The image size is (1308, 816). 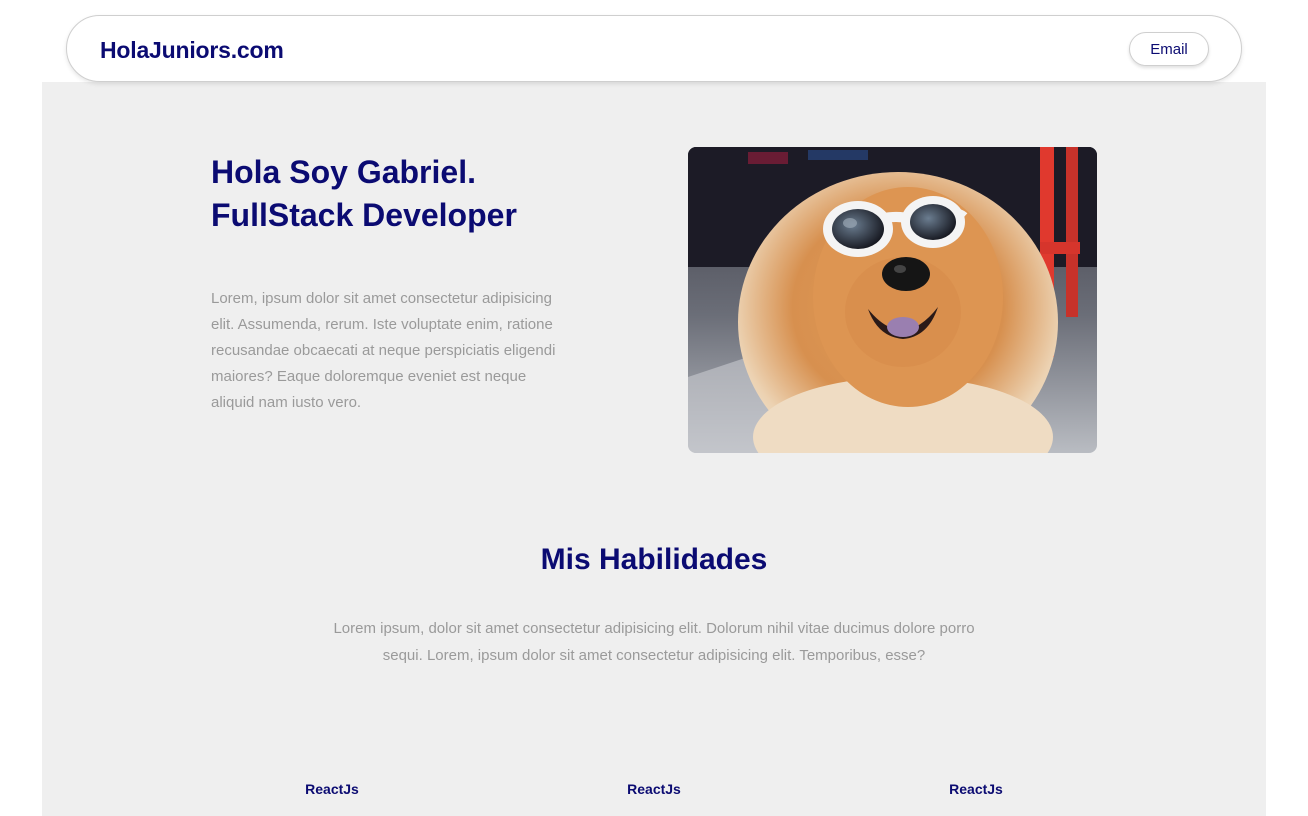 What do you see at coordinates (192, 50) in the screenshot?
I see `brand-logo: HolaJuniors.com` at bounding box center [192, 50].